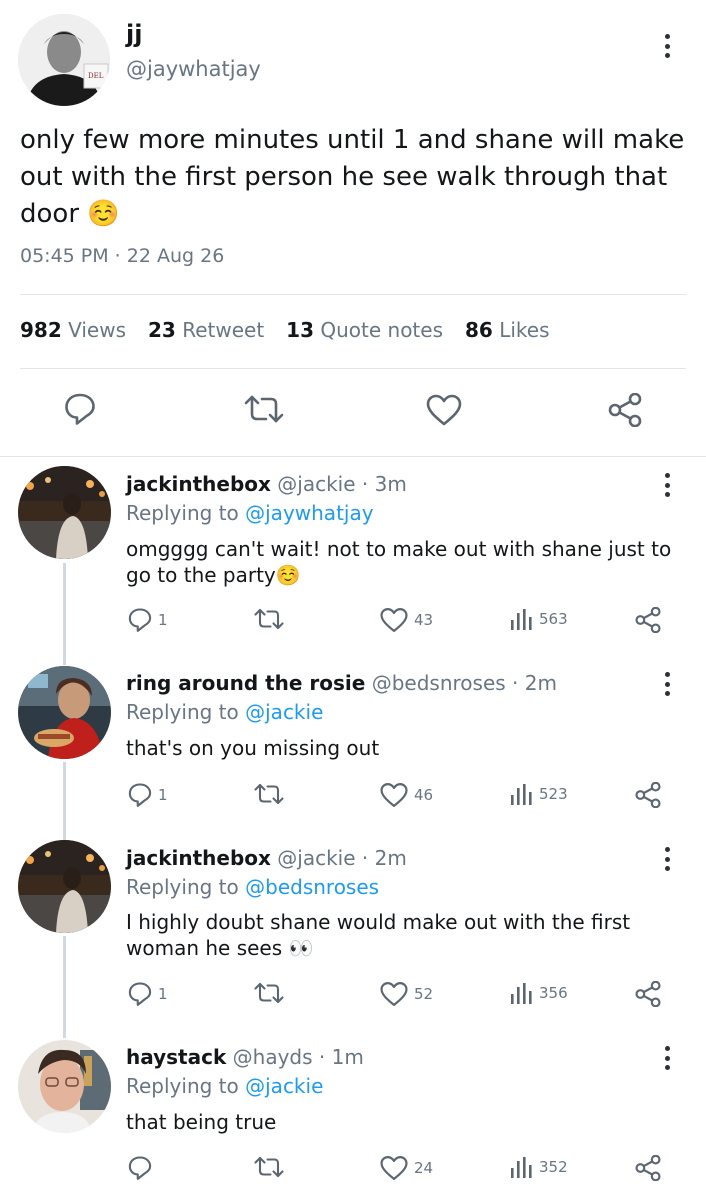  What do you see at coordinates (273, 1057) in the screenshot?
I see `reply-author-handle: @hayds` at bounding box center [273, 1057].